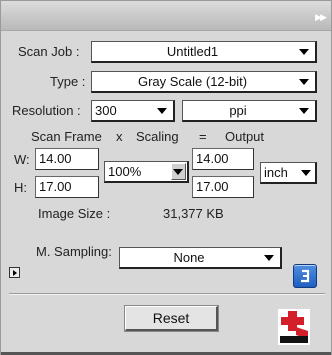 The width and height of the screenshot is (332, 355). I want to click on type-label: Type :, so click(68, 81).